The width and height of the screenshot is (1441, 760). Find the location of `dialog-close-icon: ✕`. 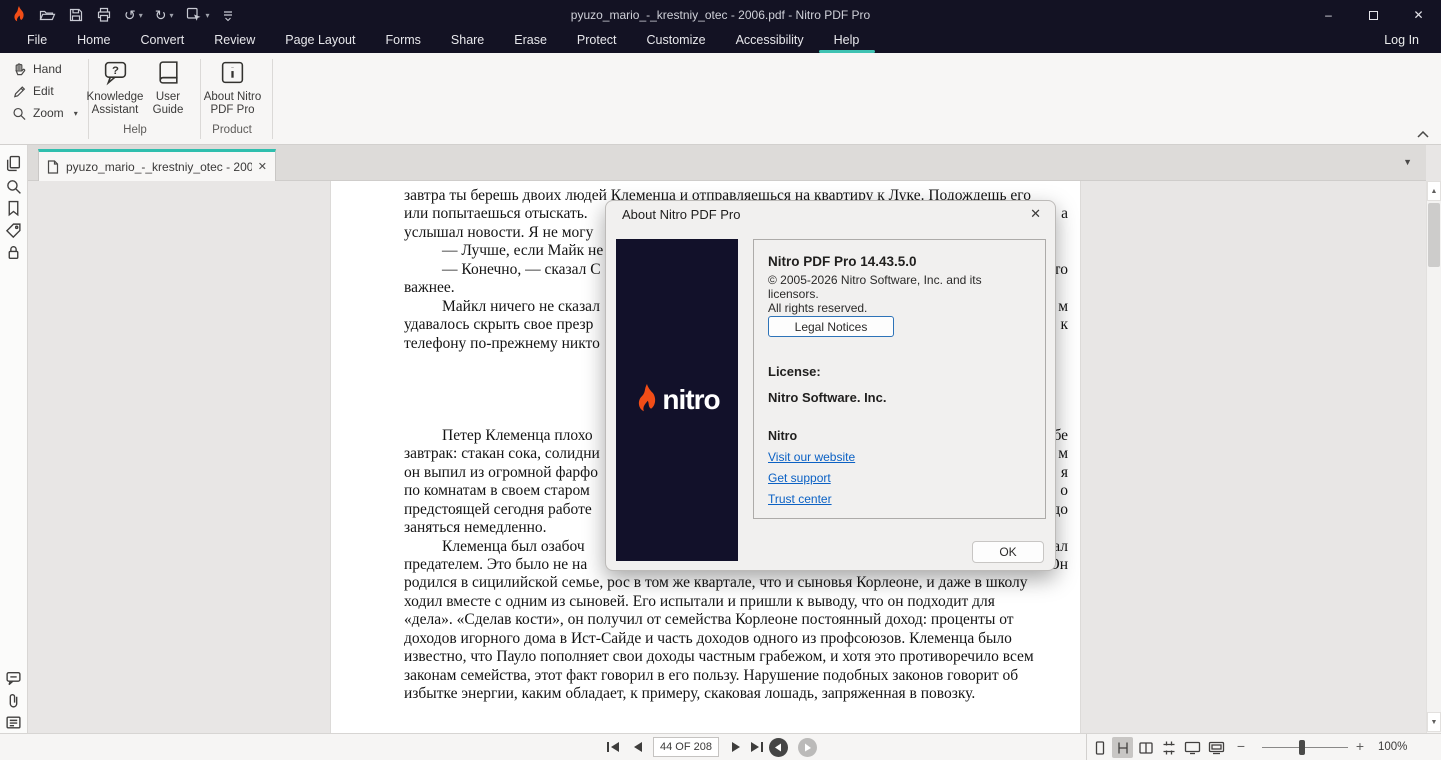

dialog-close-icon: ✕ is located at coordinates (1035, 214).